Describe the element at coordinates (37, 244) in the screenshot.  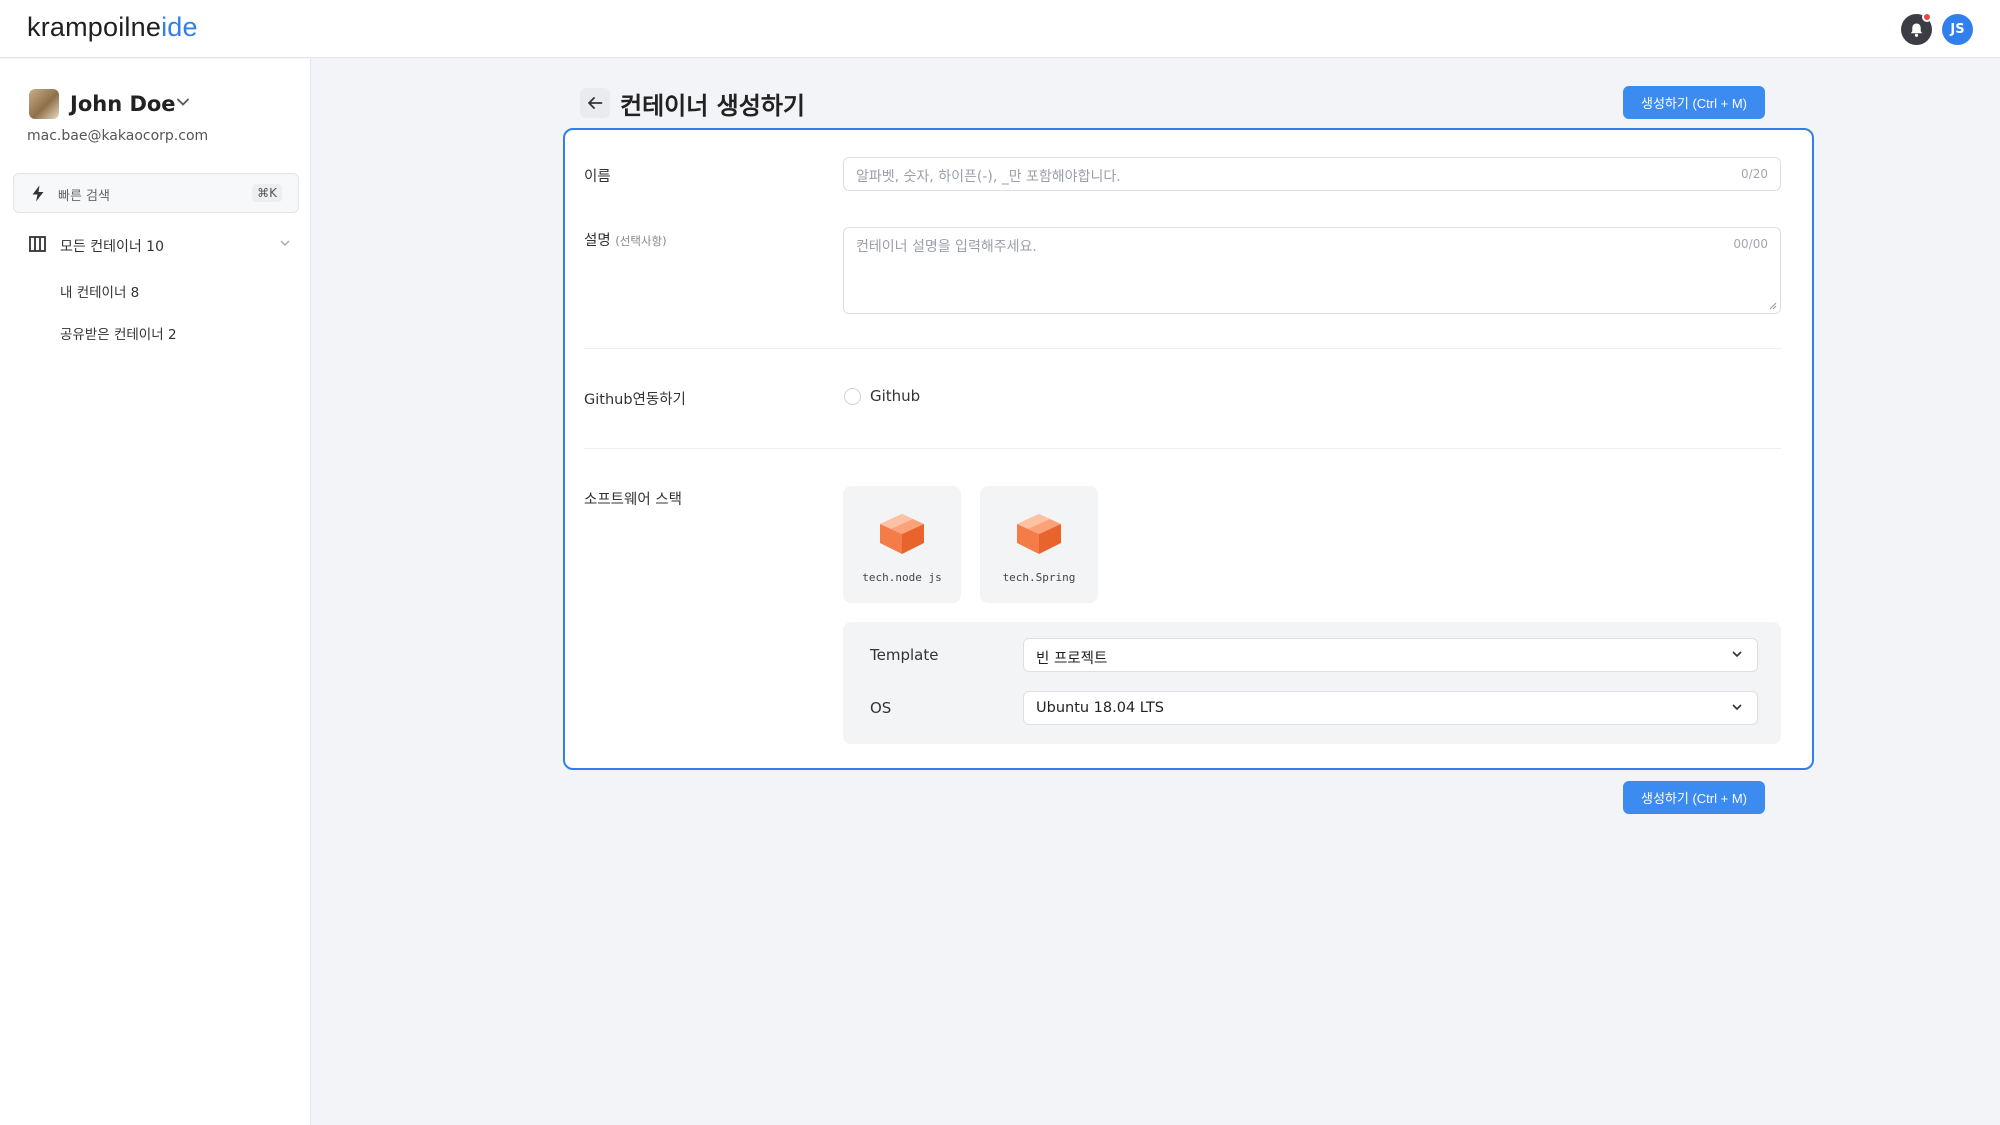
I see `columns-icon` at that location.